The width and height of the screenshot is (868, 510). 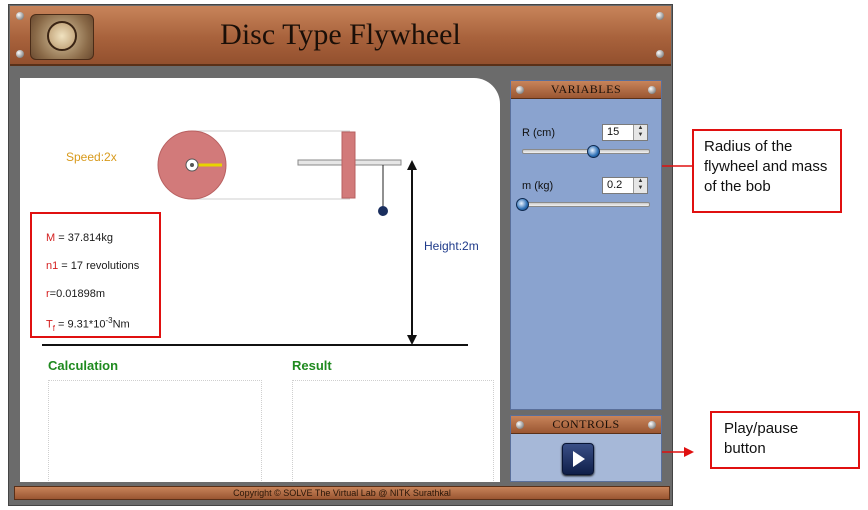 What do you see at coordinates (348, 165) in the screenshot?
I see `bearing-block` at bounding box center [348, 165].